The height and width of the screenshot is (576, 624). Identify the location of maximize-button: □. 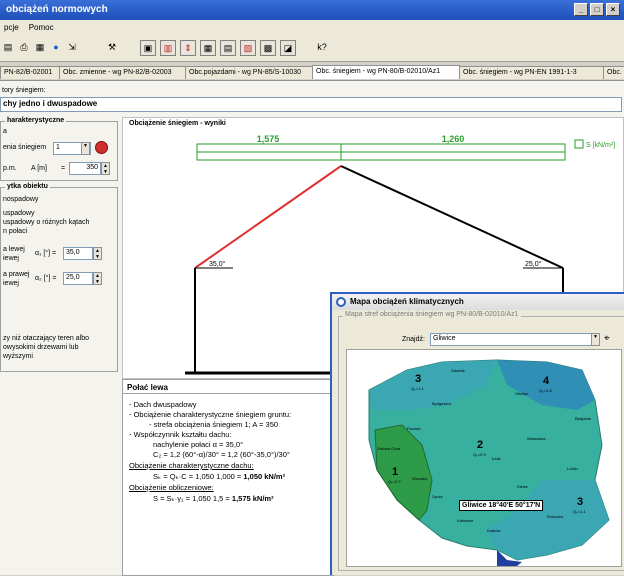
(597, 9).